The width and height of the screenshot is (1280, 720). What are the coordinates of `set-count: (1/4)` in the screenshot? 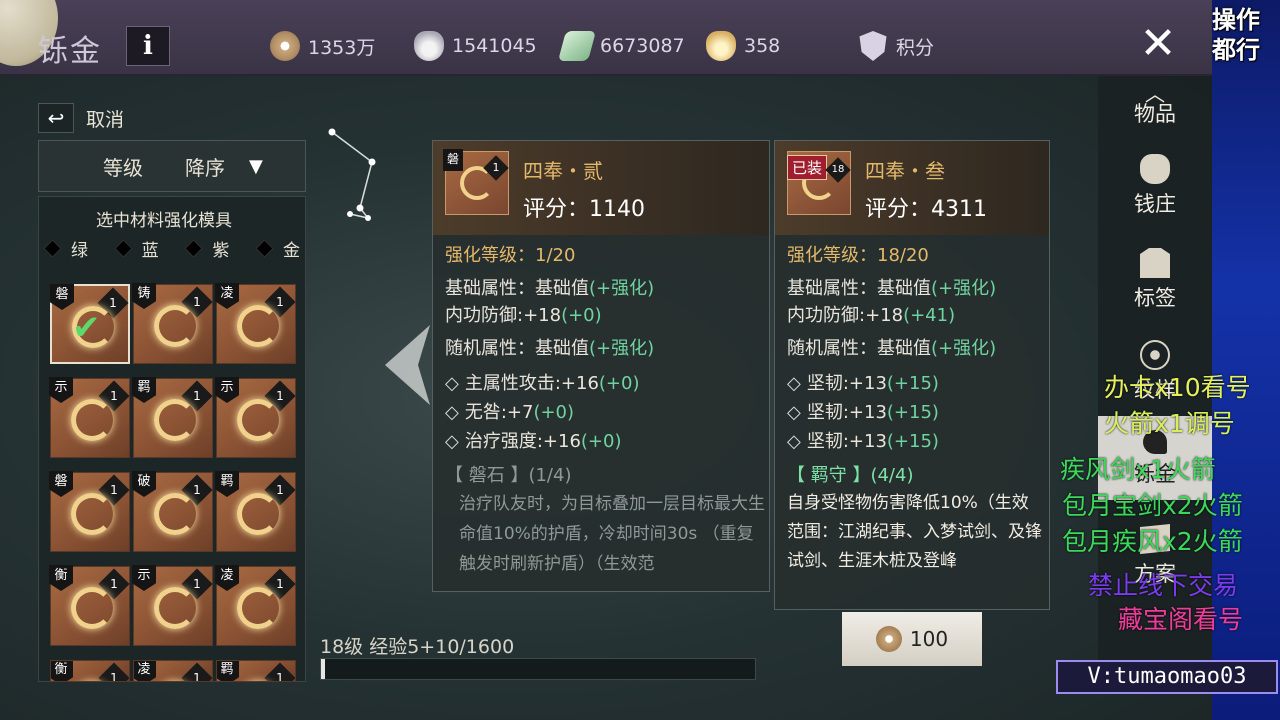 It's located at (550, 475).